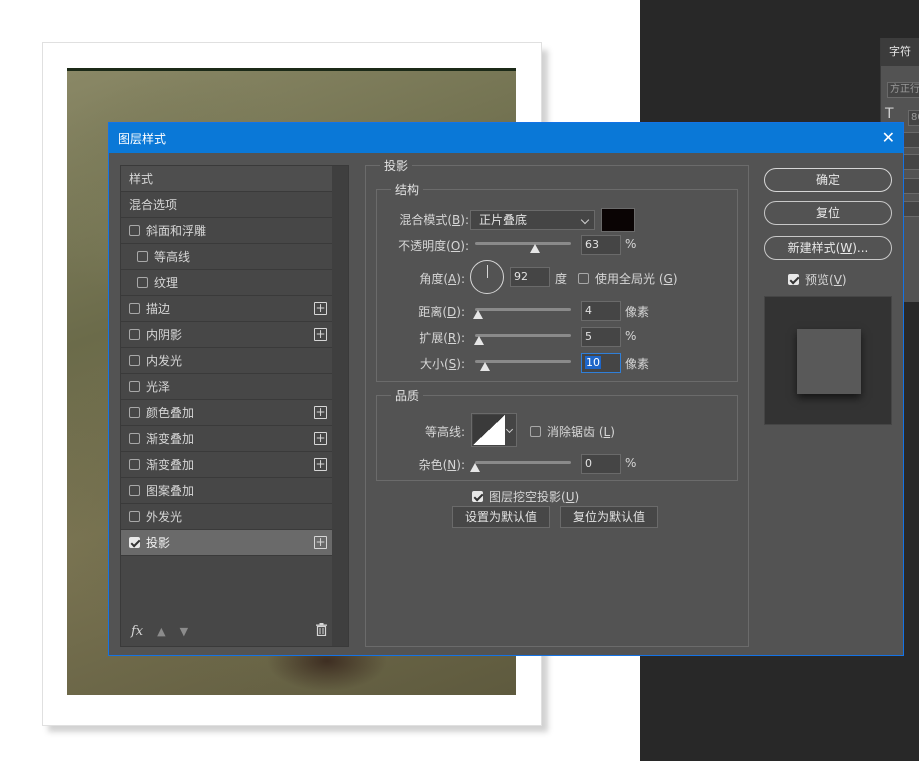 The height and width of the screenshot is (761, 919). Describe the element at coordinates (828, 213) in the screenshot. I see `reset-button: 复位` at that location.